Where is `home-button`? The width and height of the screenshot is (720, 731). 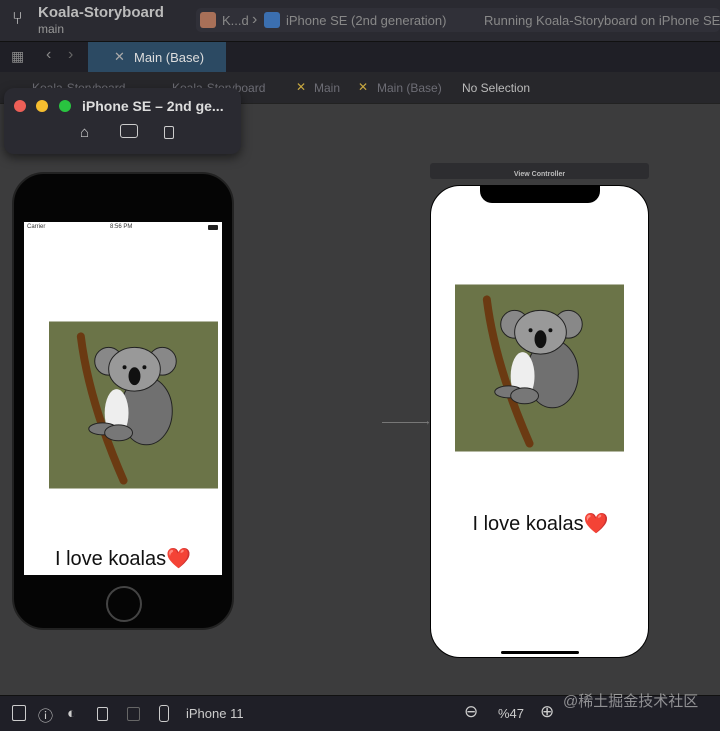
home-button is located at coordinates (124, 604).